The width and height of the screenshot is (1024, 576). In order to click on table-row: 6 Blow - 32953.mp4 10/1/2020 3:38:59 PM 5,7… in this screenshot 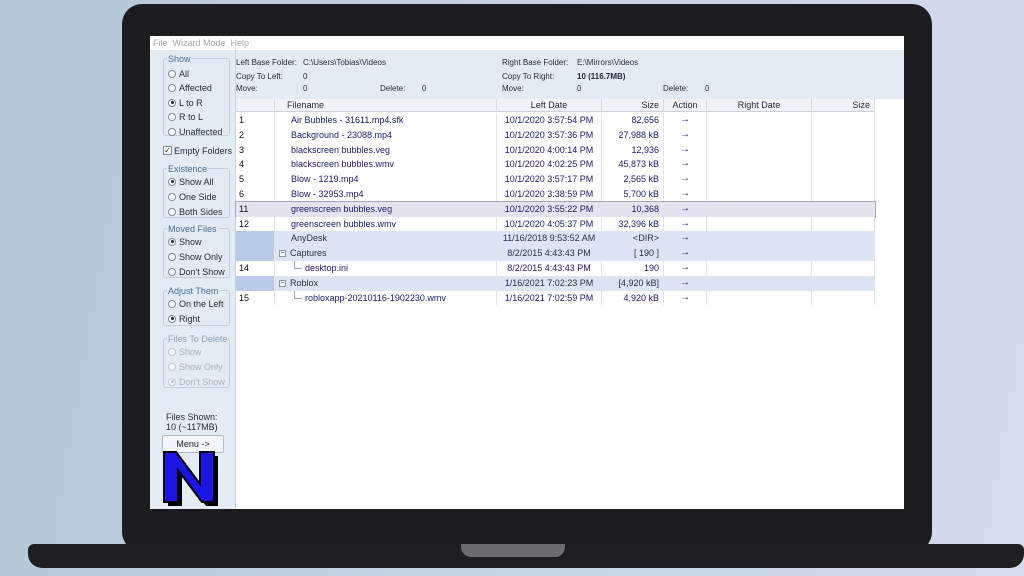, I will do `click(555, 194)`.